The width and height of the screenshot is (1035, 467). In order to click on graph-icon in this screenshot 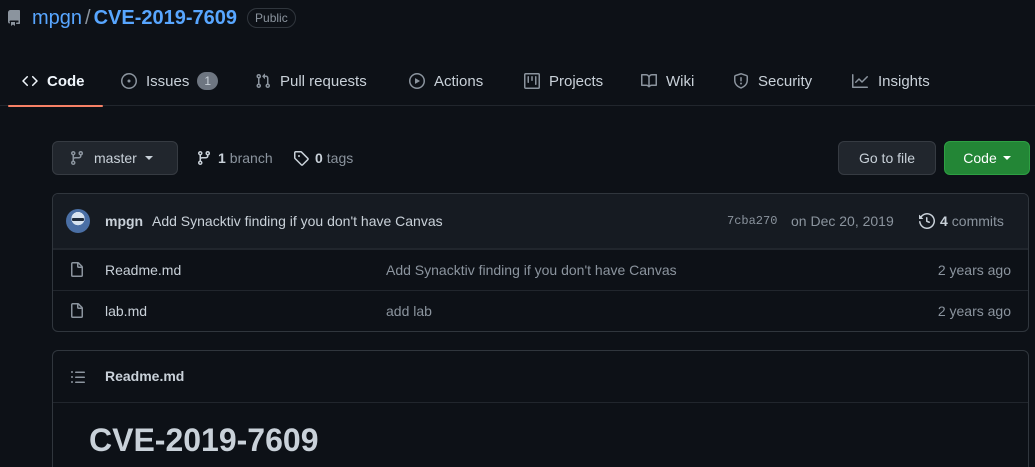, I will do `click(860, 81)`.